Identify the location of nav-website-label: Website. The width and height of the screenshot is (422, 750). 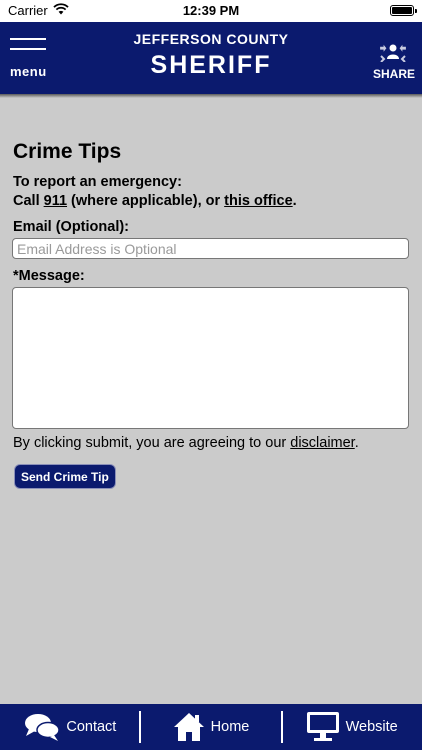
(371, 727).